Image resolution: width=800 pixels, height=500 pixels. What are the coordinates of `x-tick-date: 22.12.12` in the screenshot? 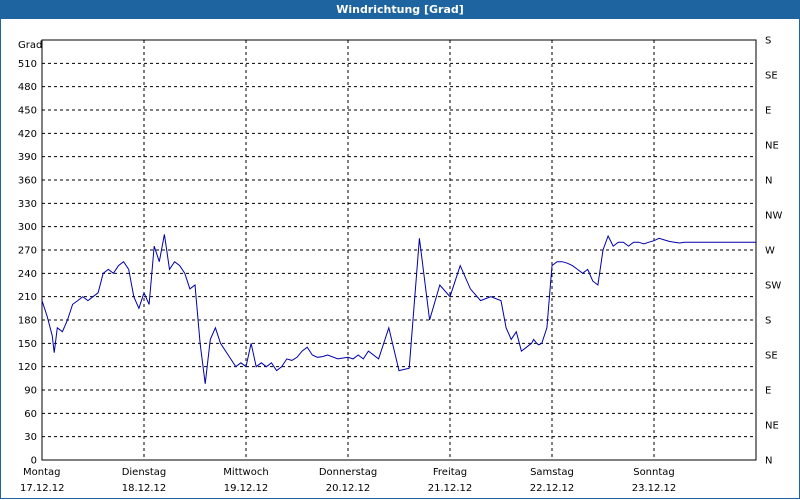 It's located at (552, 488).